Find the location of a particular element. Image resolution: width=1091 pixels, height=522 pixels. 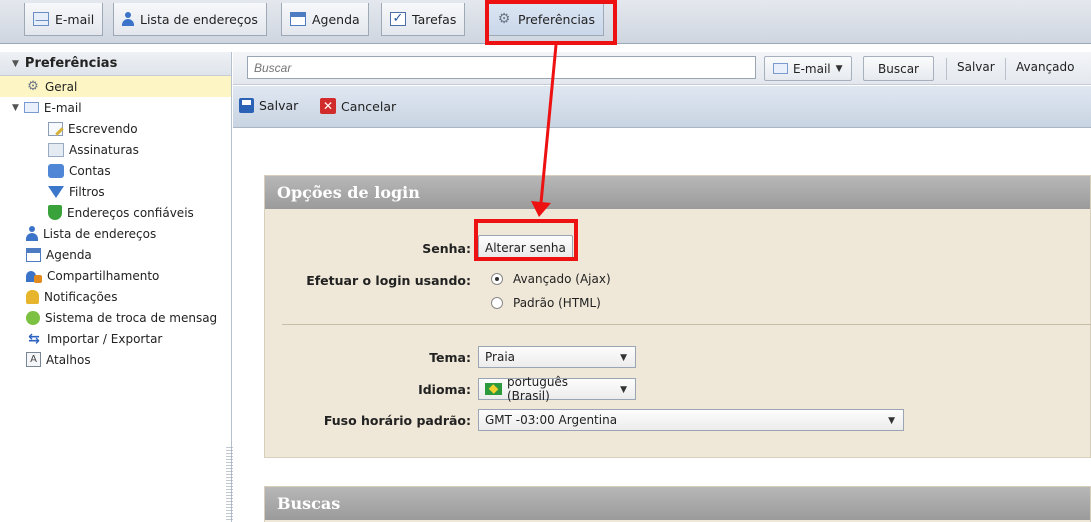

sidebar-item-mensagens: Sistema de troca de mensag is located at coordinates (115, 317).